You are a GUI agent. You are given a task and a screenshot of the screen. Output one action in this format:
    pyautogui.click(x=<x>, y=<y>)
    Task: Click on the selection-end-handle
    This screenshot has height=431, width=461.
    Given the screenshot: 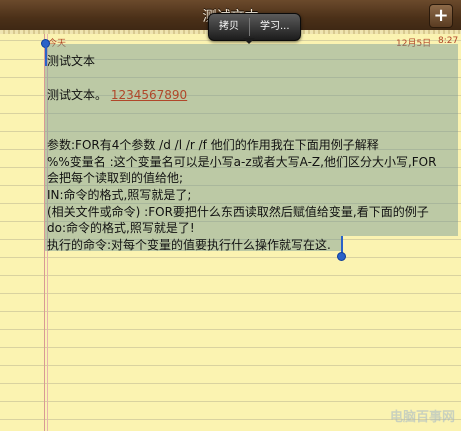 What is the action you would take?
    pyautogui.click(x=342, y=244)
    